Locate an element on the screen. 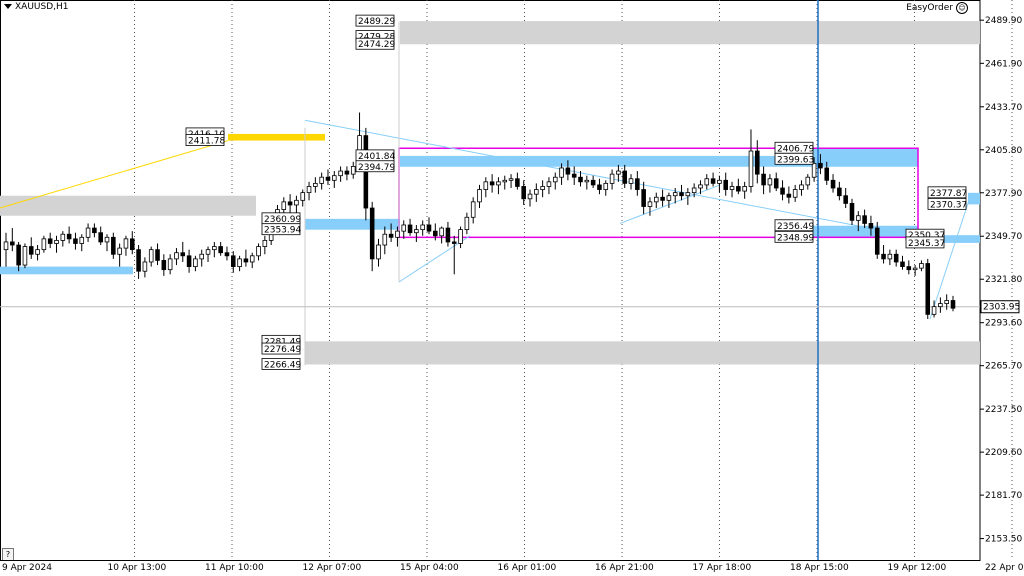  price-label: 2276.49 is located at coordinates (282, 350).